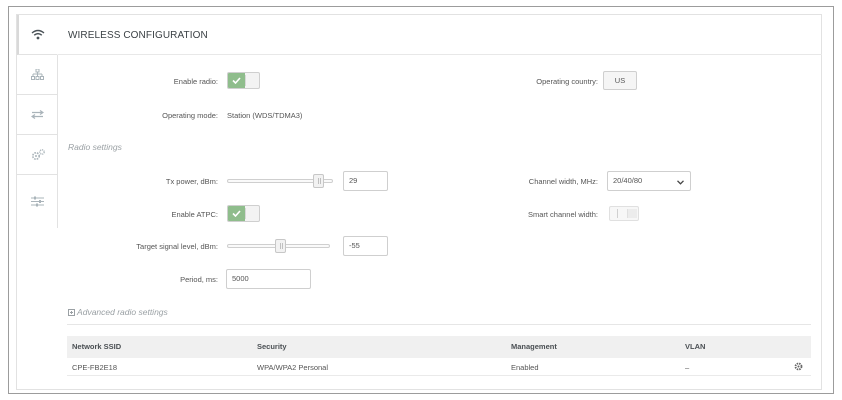 Image resolution: width=842 pixels, height=400 pixels. Describe the element at coordinates (95, 367) in the screenshot. I see `cell-ssid: CPE-FB2E18` at that location.